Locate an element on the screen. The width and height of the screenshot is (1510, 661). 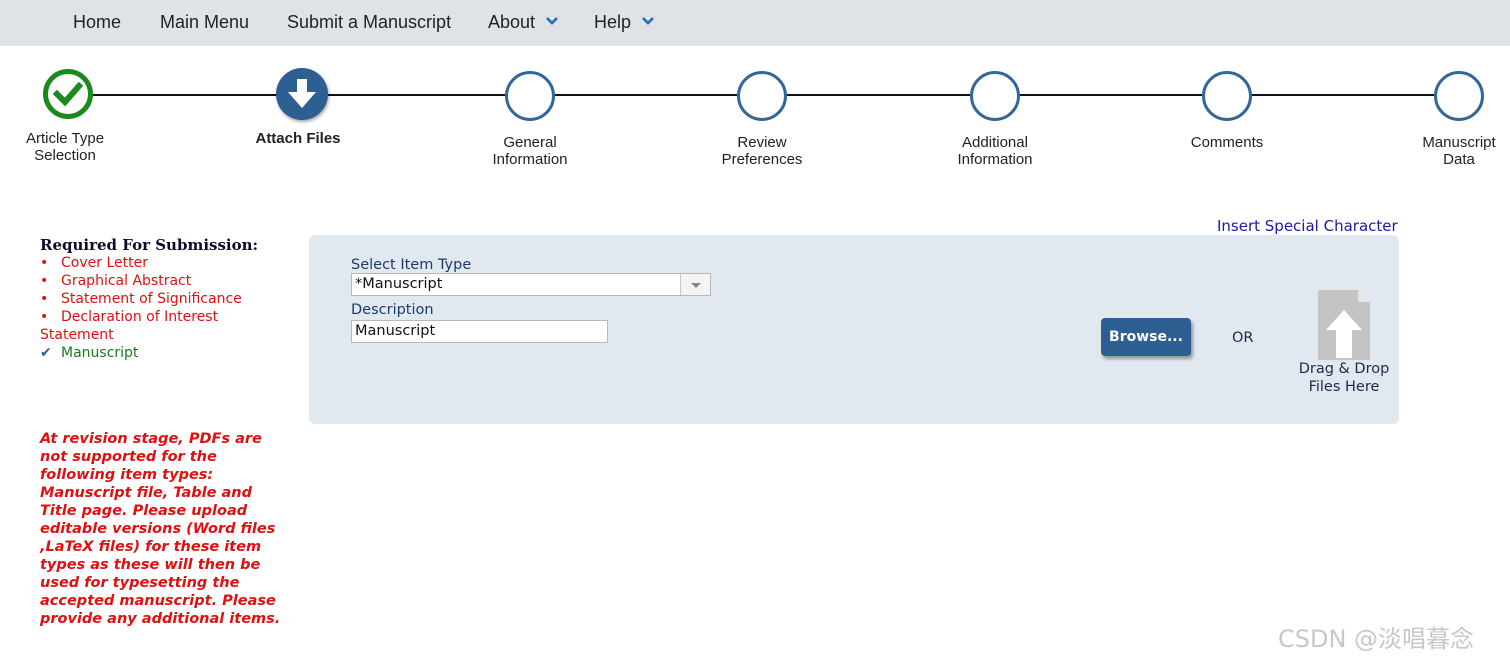
dropdown-arrow-icon is located at coordinates (695, 284).